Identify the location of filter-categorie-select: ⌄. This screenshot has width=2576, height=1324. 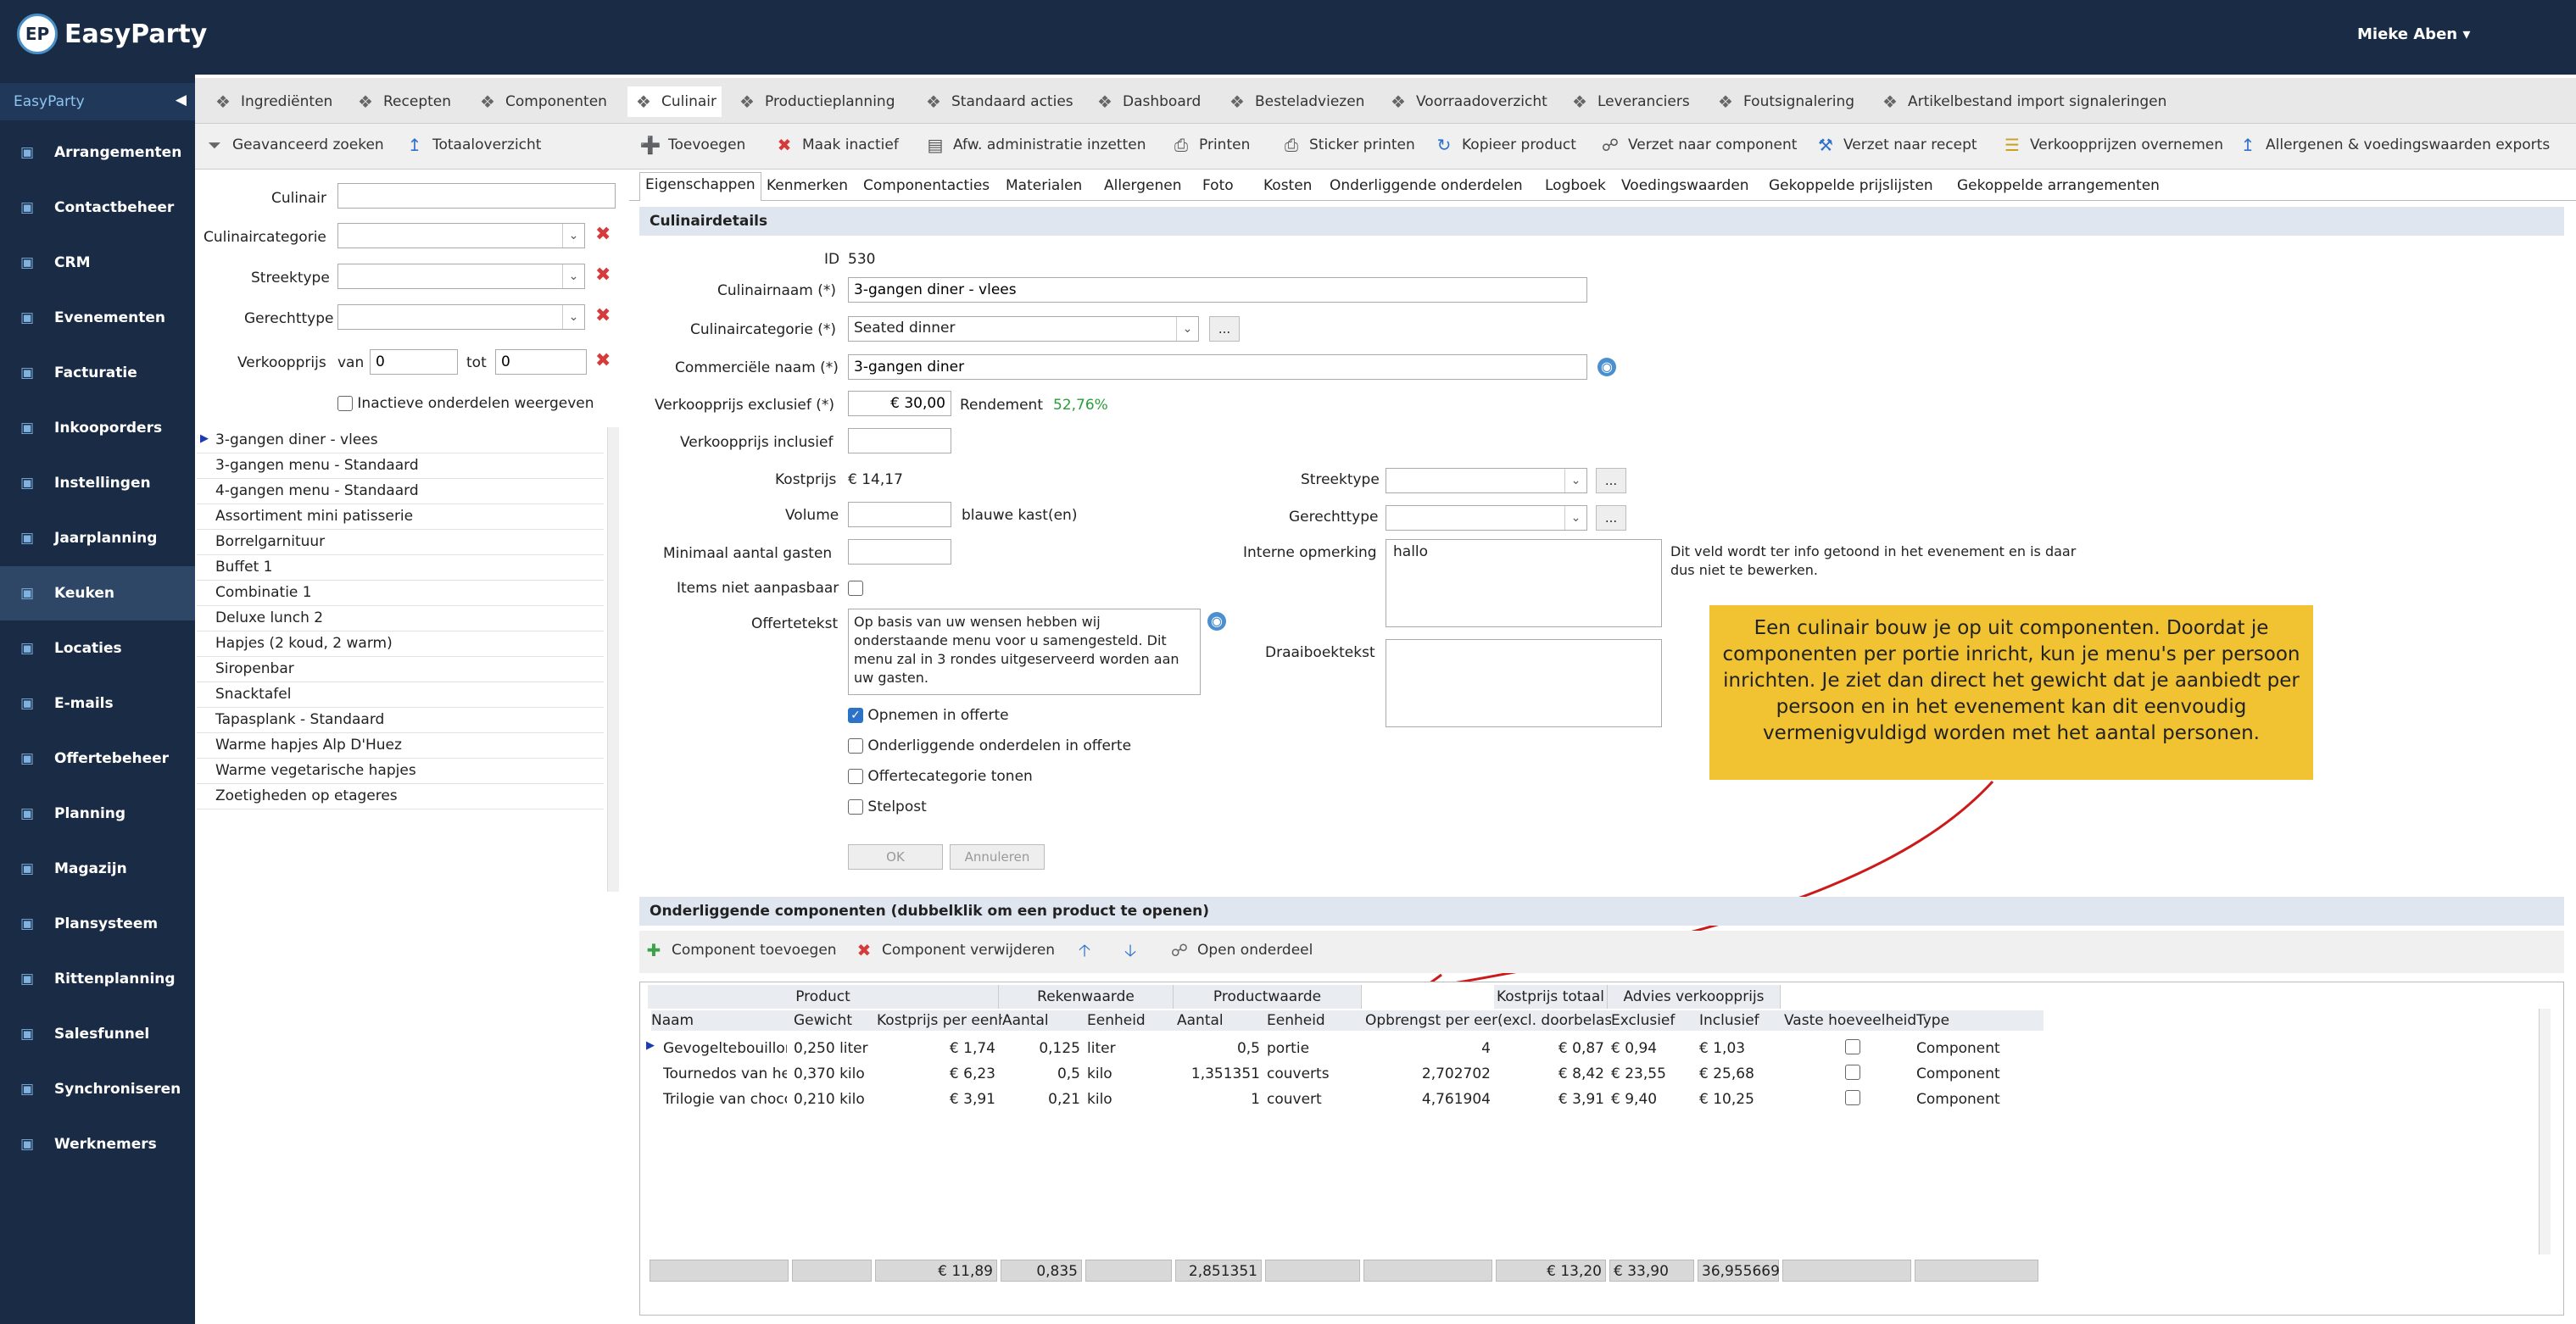
(461, 235).